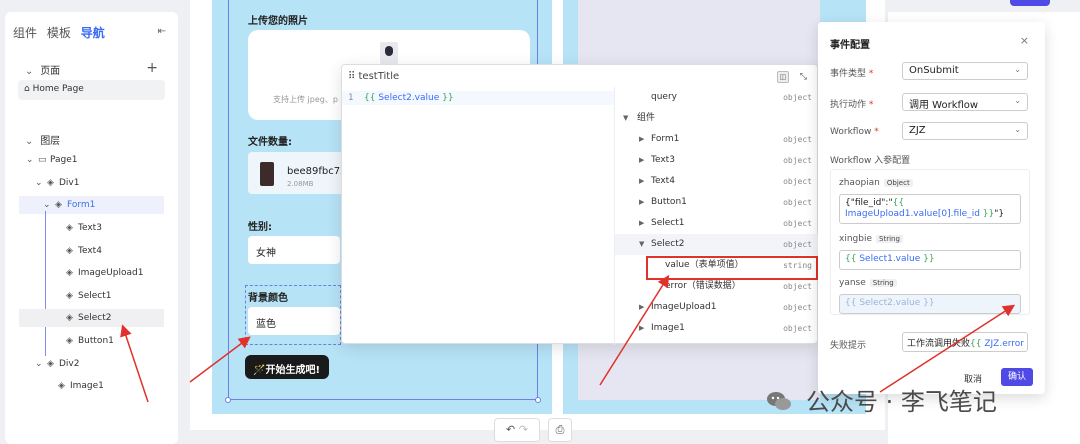 Image resolution: width=1080 pixels, height=444 pixels. I want to click on arrow-to-value-row, so click(634, 330).